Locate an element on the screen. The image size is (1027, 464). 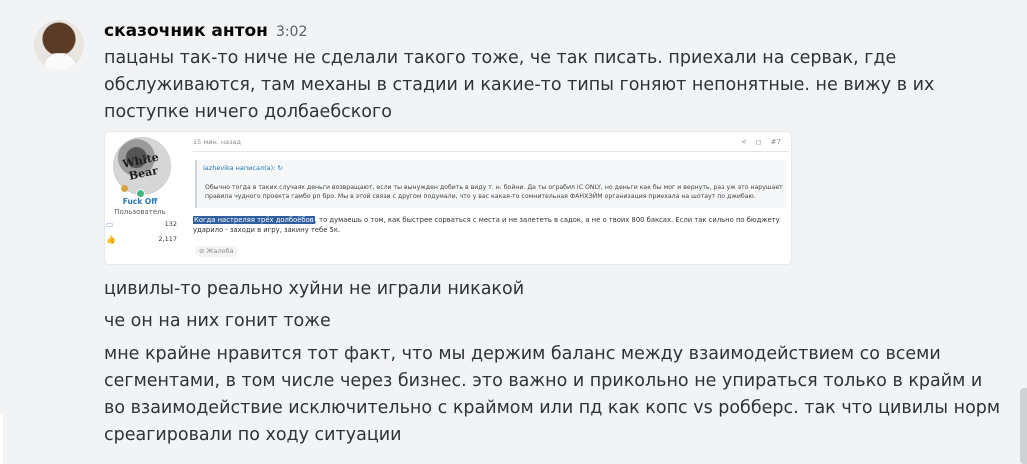
forum-messages-stat: ▭ 132 is located at coordinates (141, 225).